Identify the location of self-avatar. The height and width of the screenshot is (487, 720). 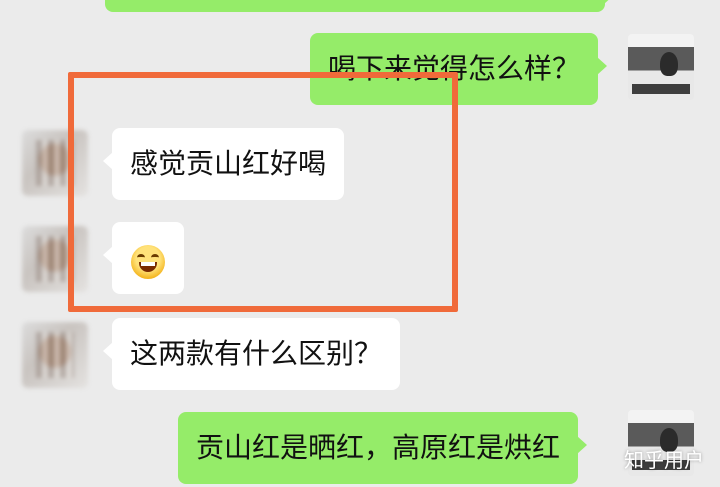
(661, 67).